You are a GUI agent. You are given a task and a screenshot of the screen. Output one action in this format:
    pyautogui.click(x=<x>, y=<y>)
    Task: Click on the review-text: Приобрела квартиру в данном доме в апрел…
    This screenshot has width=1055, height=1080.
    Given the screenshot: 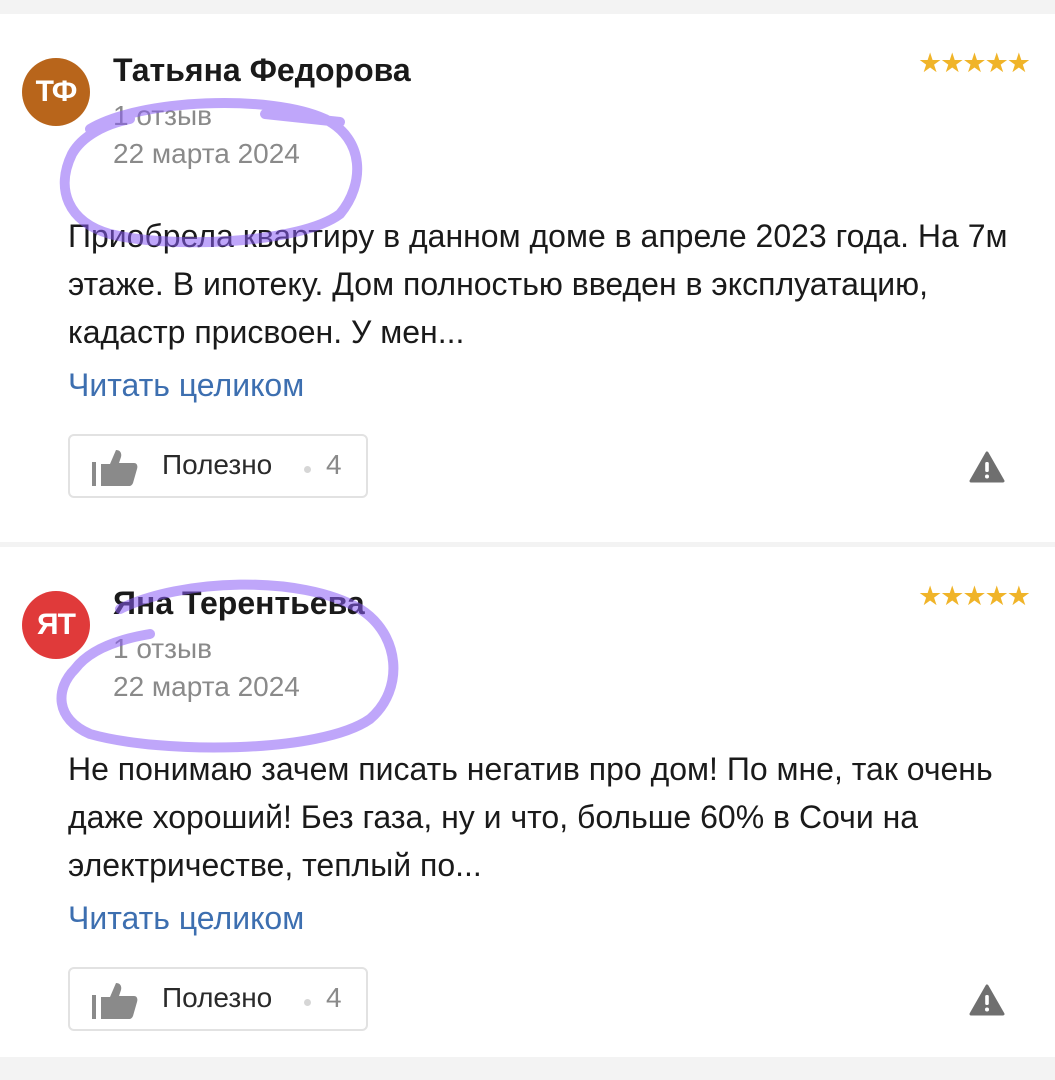 What is the action you would take?
    pyautogui.click(x=538, y=284)
    